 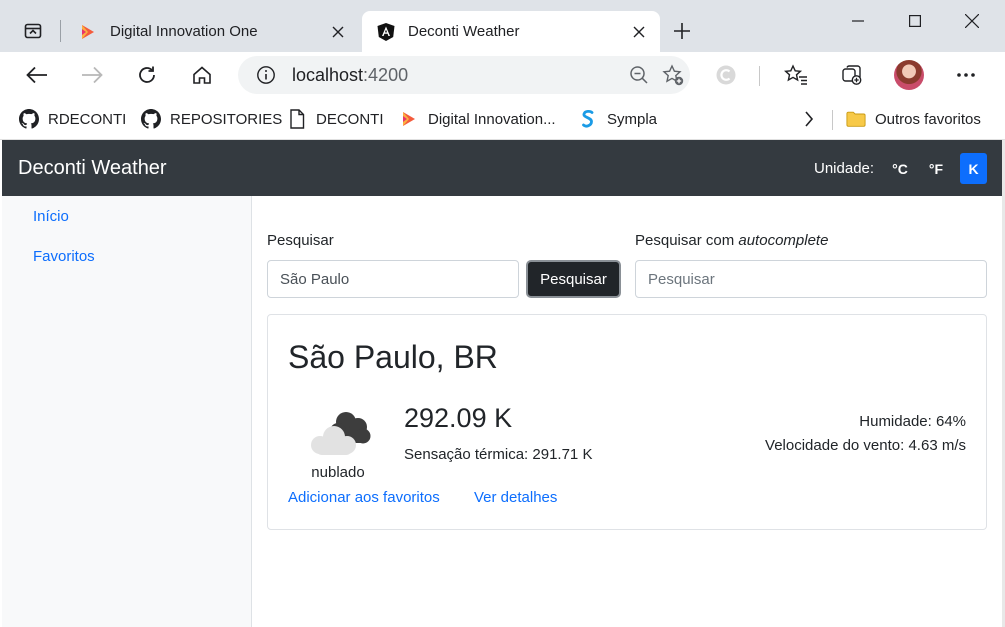 I want to click on address-bar: localhost:4200, so click(x=464, y=75).